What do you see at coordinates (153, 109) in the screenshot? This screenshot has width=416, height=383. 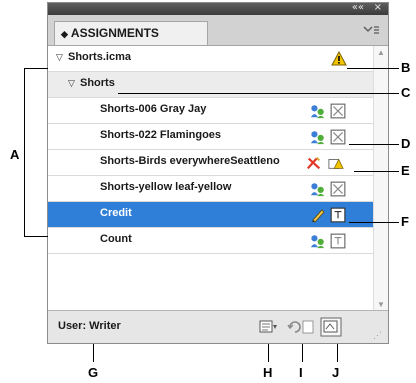 I see `story-label: Shorts-006 Gray Jay` at bounding box center [153, 109].